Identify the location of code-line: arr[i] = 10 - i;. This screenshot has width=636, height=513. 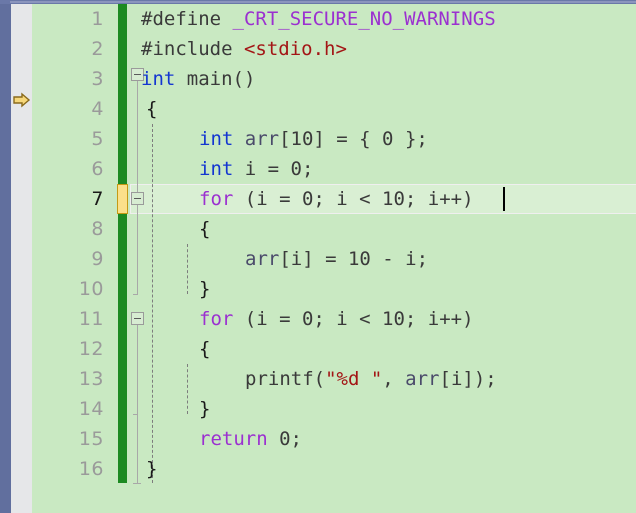
(336, 259).